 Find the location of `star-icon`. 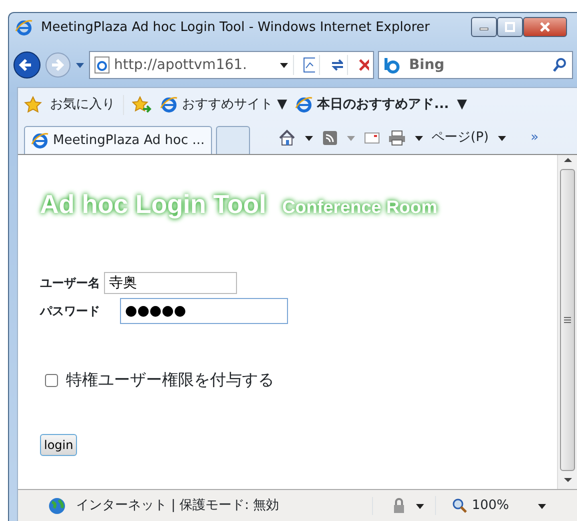

star-icon is located at coordinates (33, 105).